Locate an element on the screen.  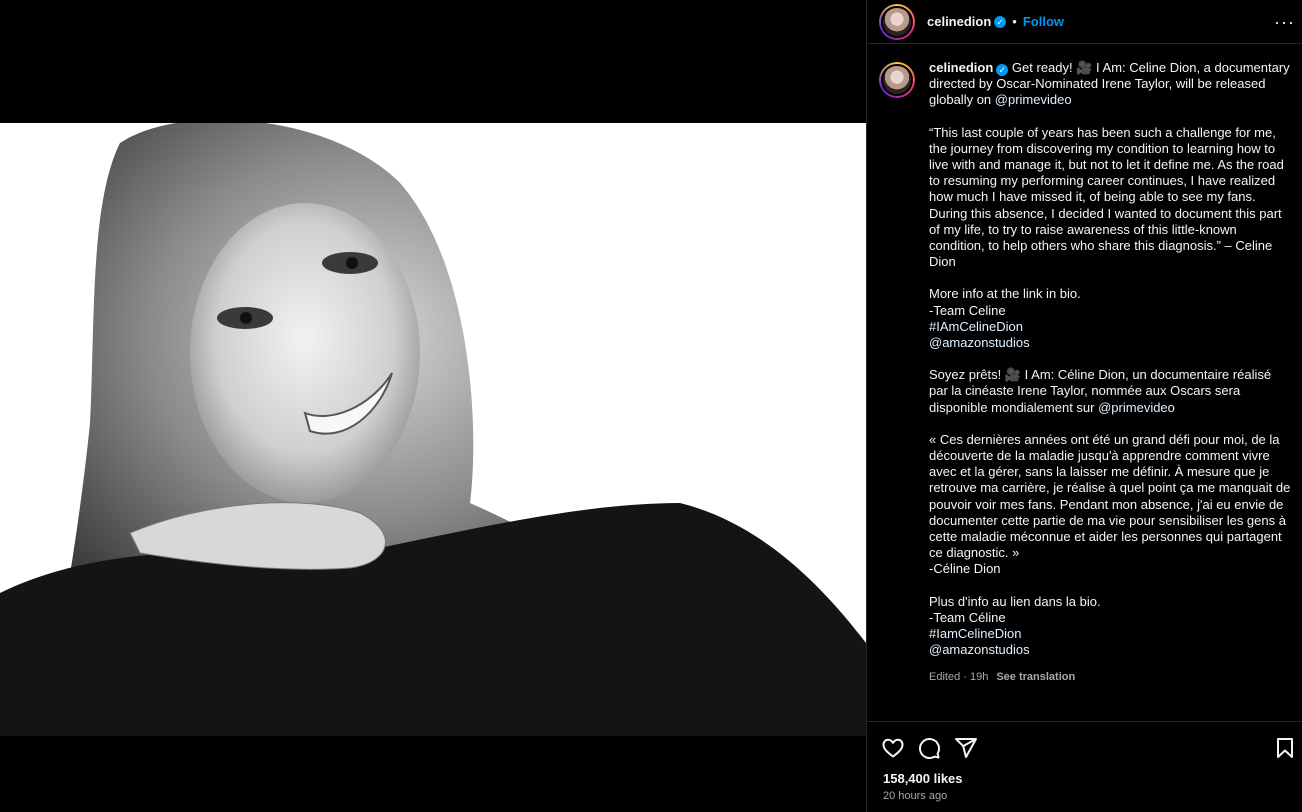
hashtag-link: #IAmCelineDion is located at coordinates (976, 326).